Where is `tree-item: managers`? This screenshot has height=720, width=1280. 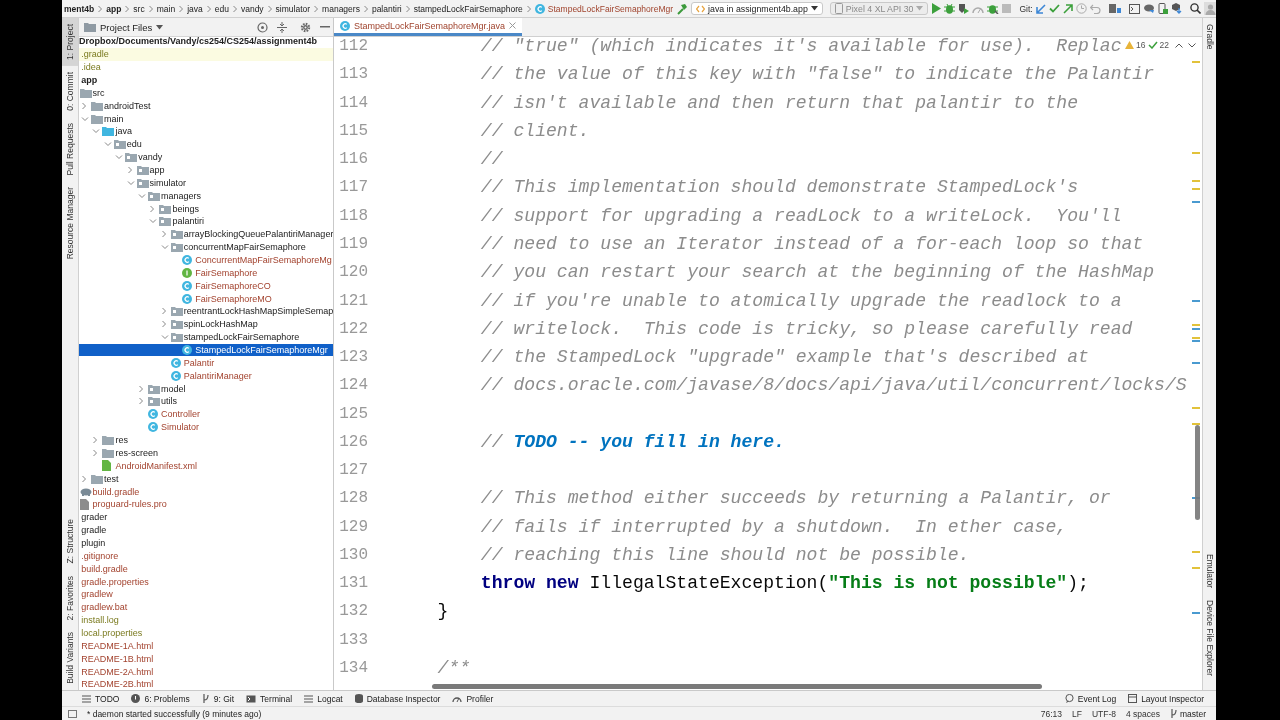
tree-item: managers is located at coordinates (206, 196).